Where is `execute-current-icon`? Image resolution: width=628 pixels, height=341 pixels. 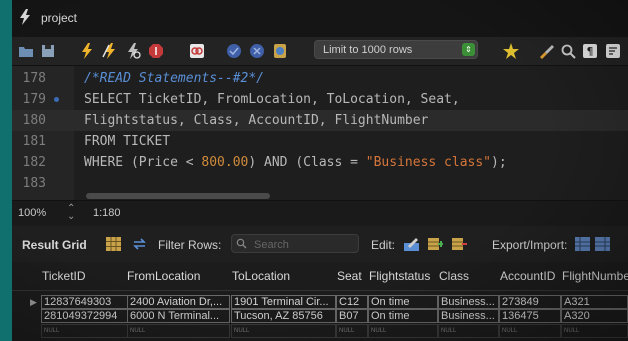 execute-current-icon is located at coordinates (110, 51).